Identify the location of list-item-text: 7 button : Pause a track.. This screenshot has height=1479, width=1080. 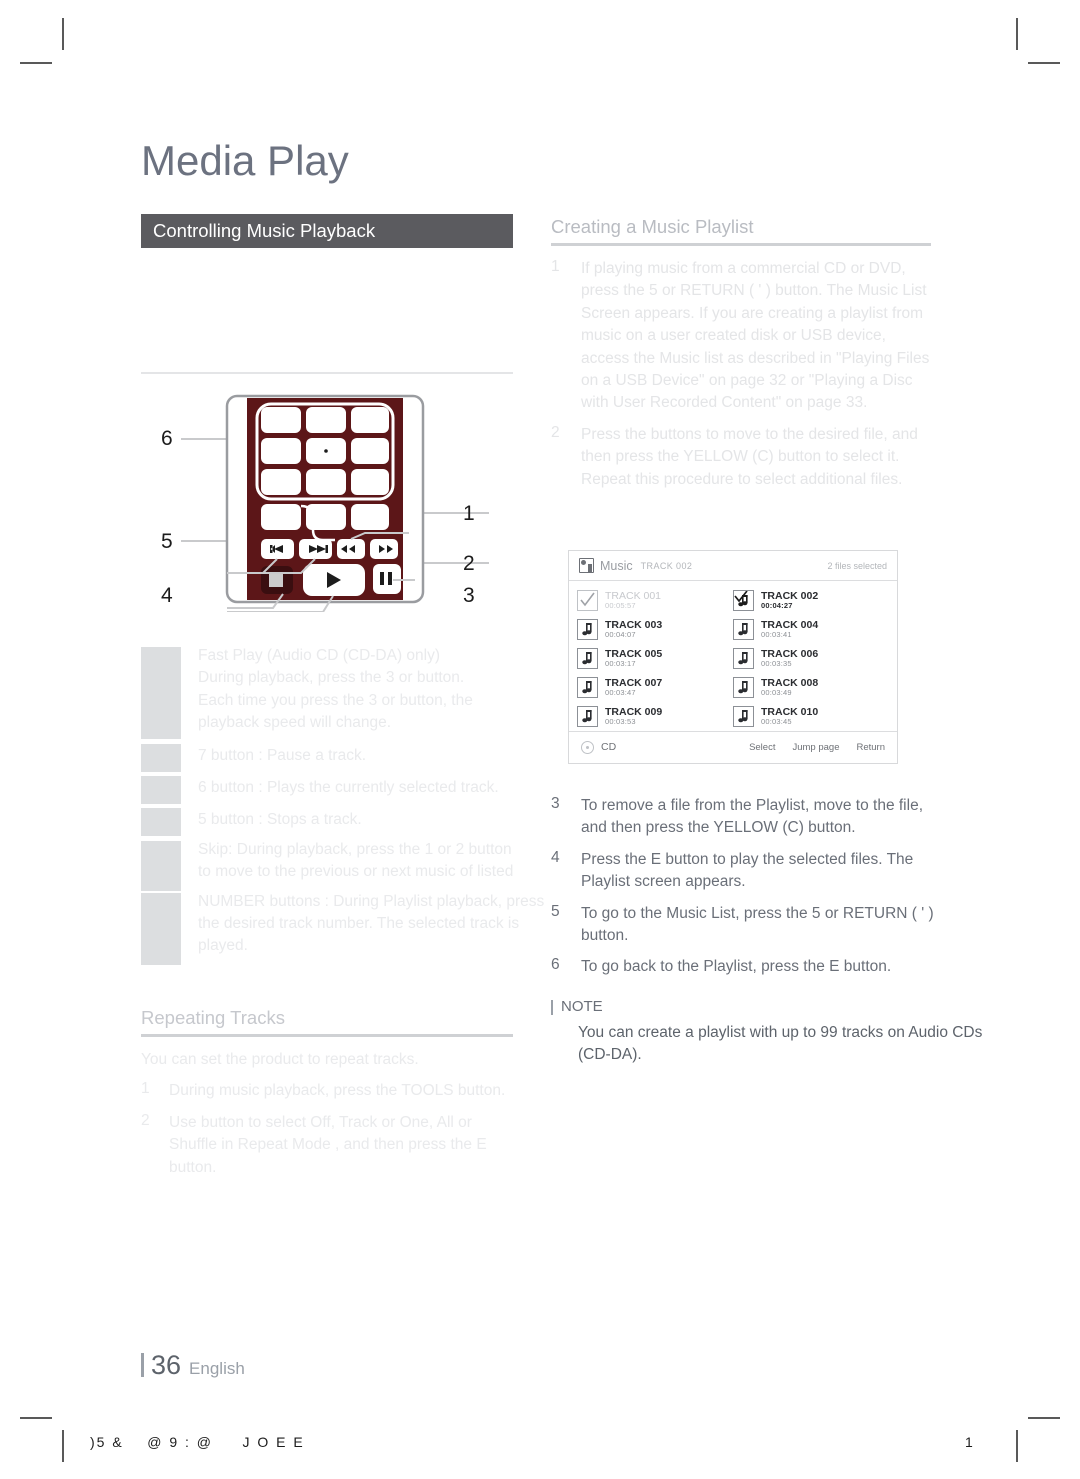
(282, 755).